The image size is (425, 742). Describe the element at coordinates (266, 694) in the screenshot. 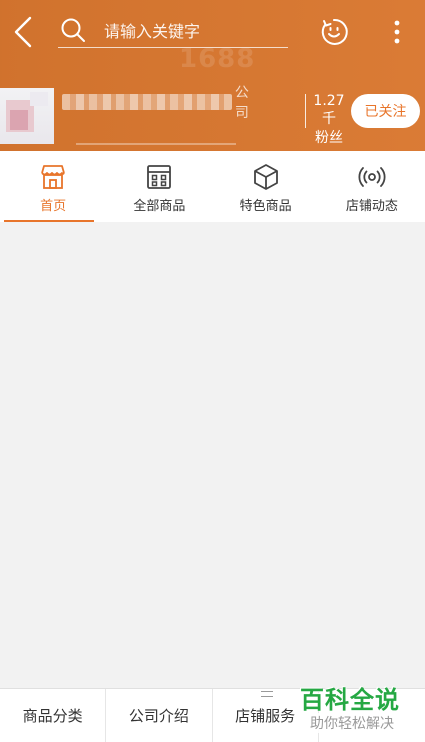

I see `menu-grip-icon` at that location.